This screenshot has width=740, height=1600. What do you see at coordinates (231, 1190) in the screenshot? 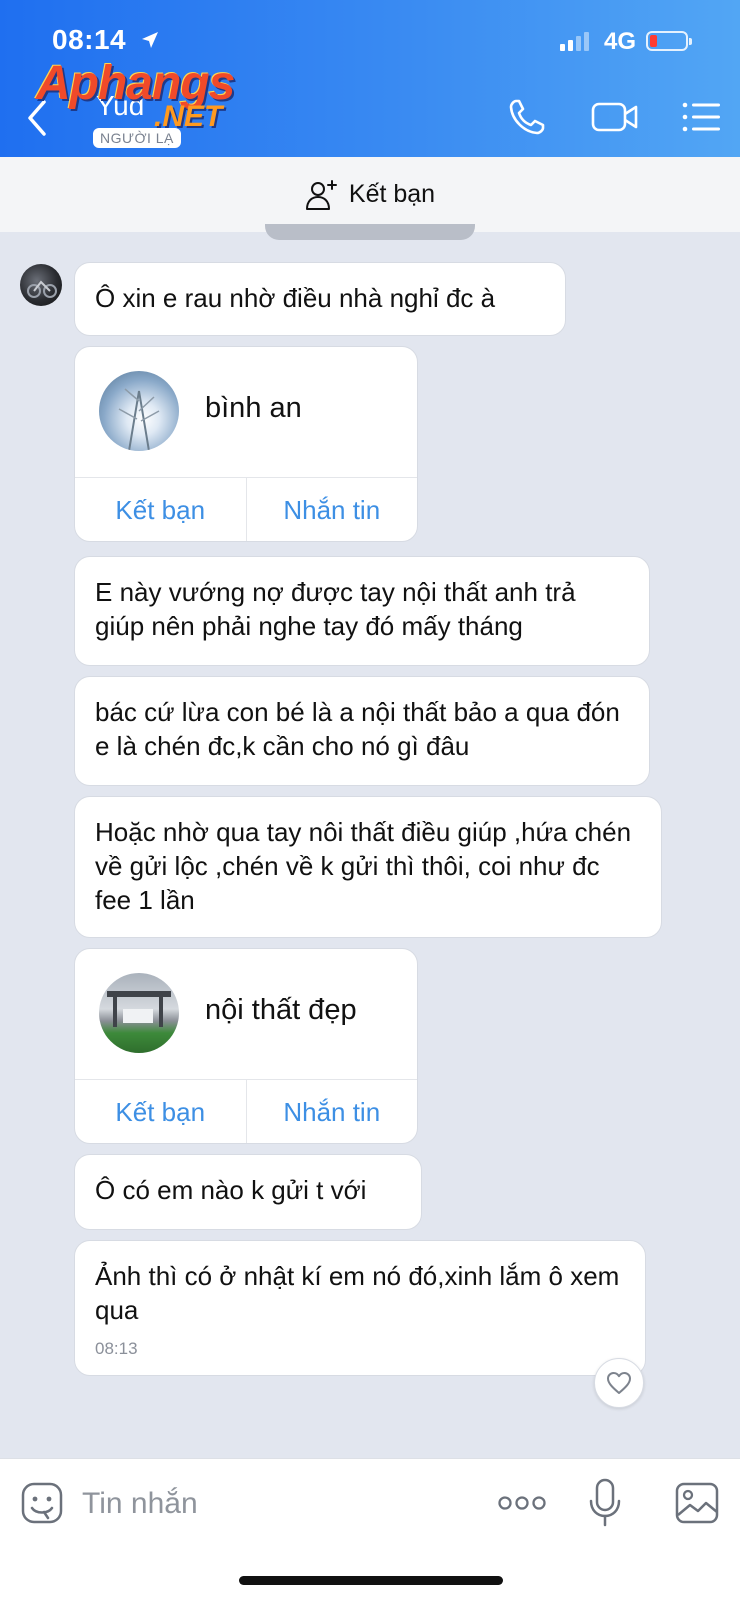
I see `message-text: Ô có em nào k gửi t với` at bounding box center [231, 1190].